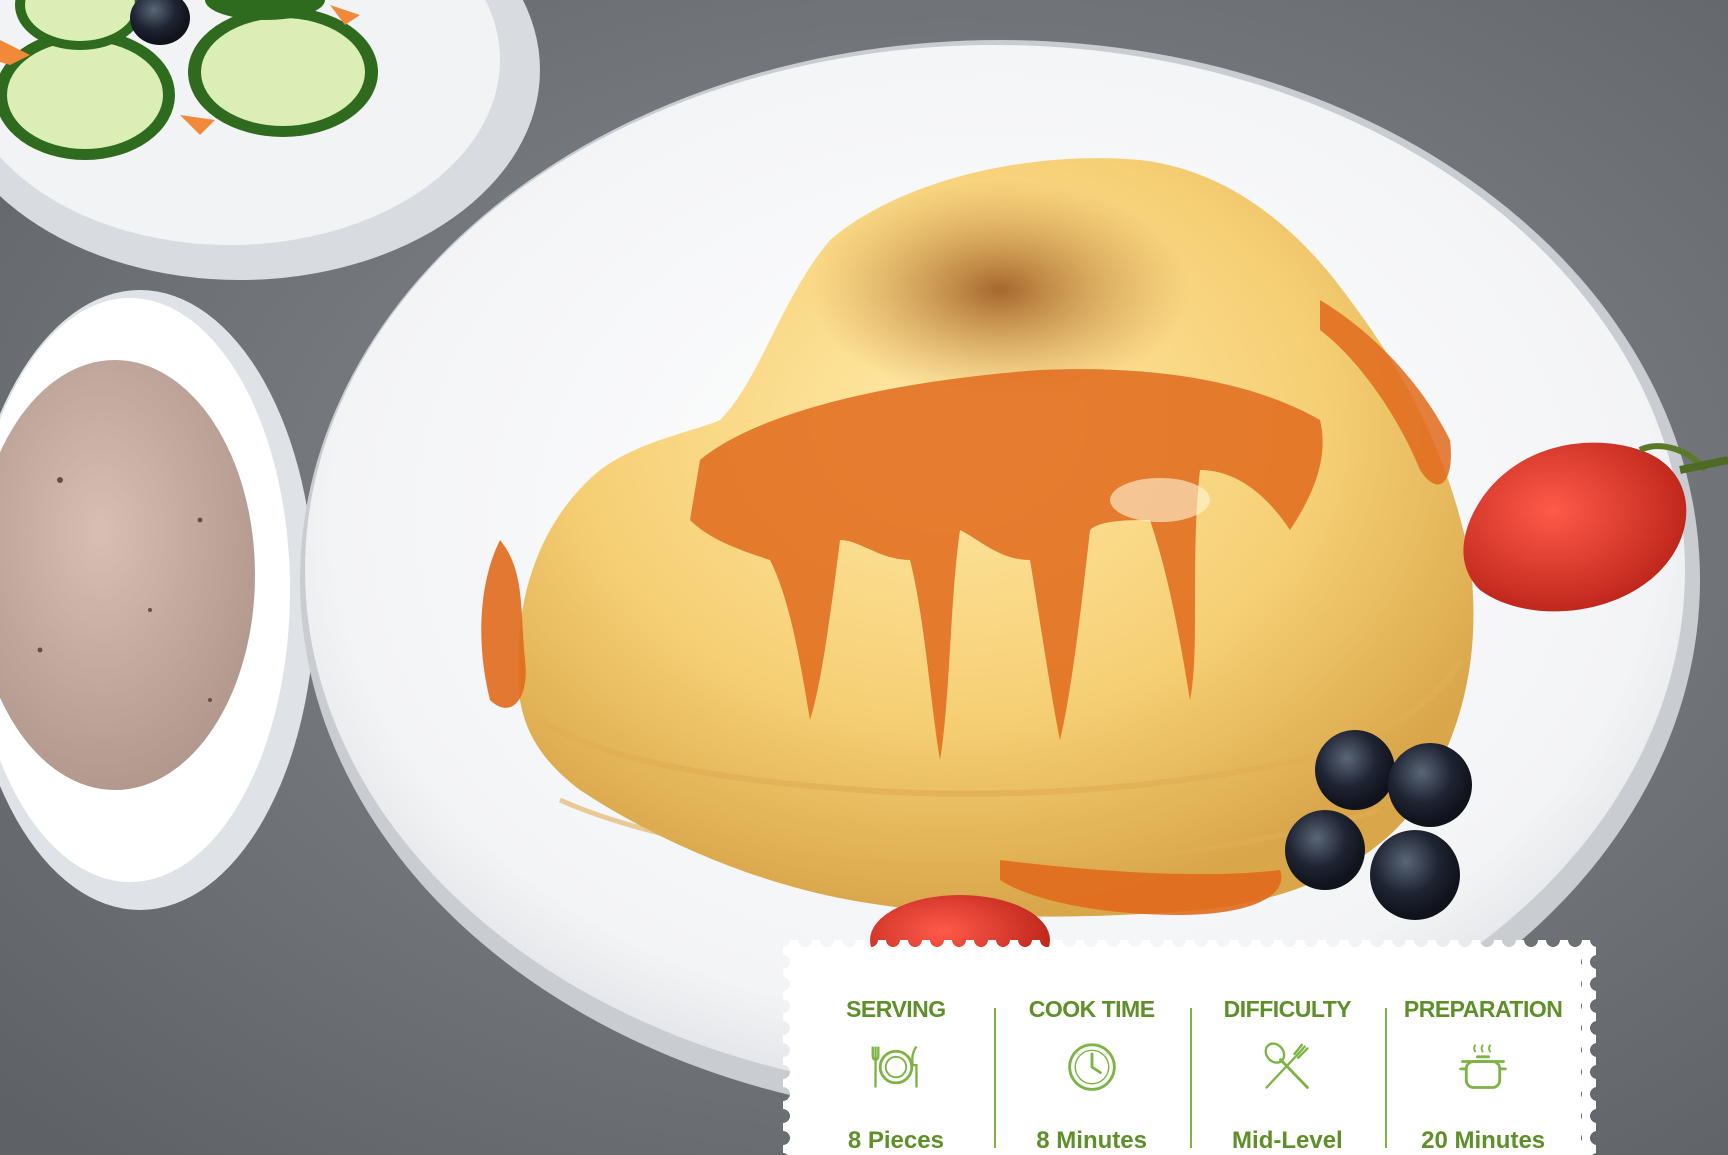 This screenshot has height=1155, width=1728. I want to click on difficulty-value: Mid-Level, so click(1287, 1140).